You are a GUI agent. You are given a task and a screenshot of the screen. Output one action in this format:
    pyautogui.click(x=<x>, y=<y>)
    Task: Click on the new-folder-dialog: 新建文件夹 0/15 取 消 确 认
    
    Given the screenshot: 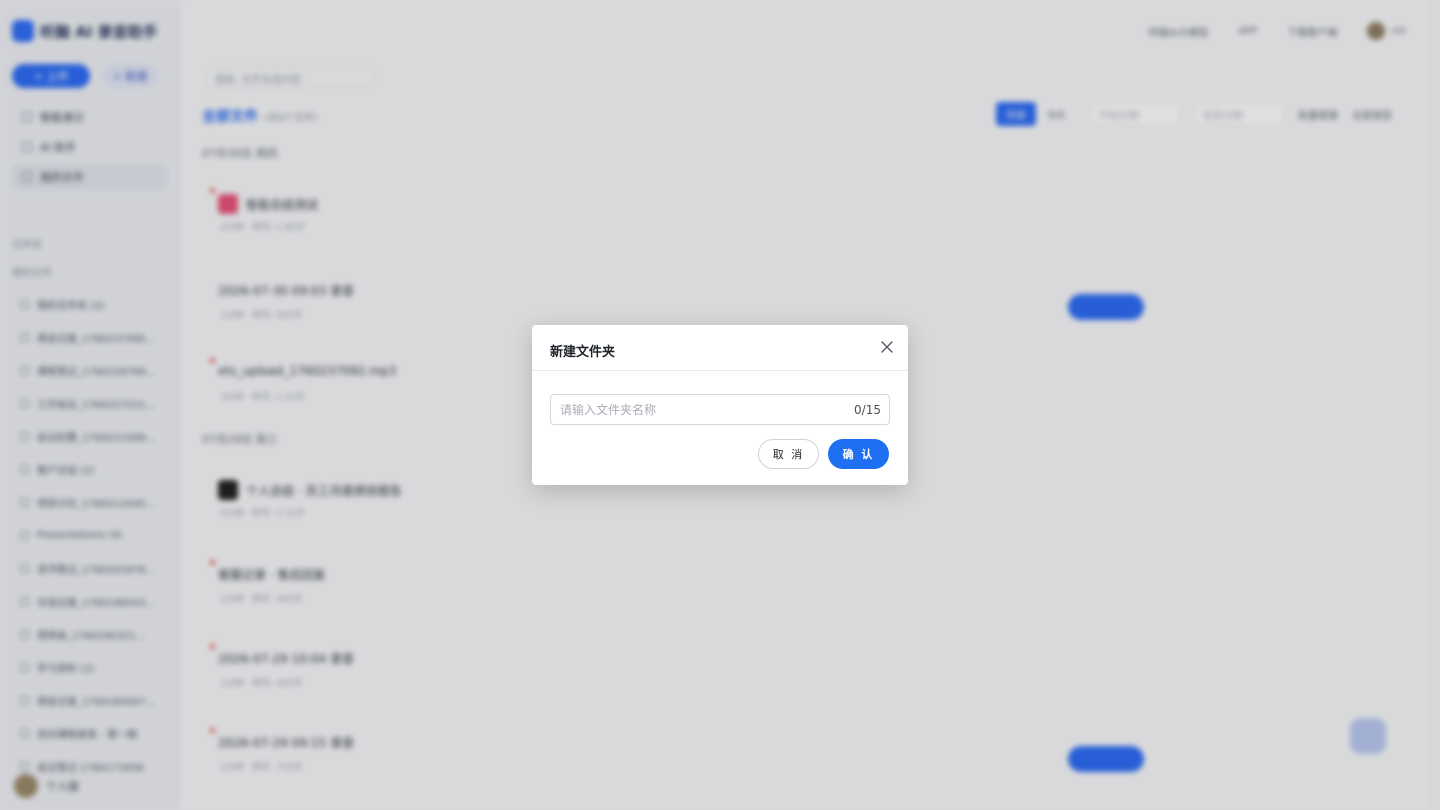 What is the action you would take?
    pyautogui.click(x=720, y=405)
    